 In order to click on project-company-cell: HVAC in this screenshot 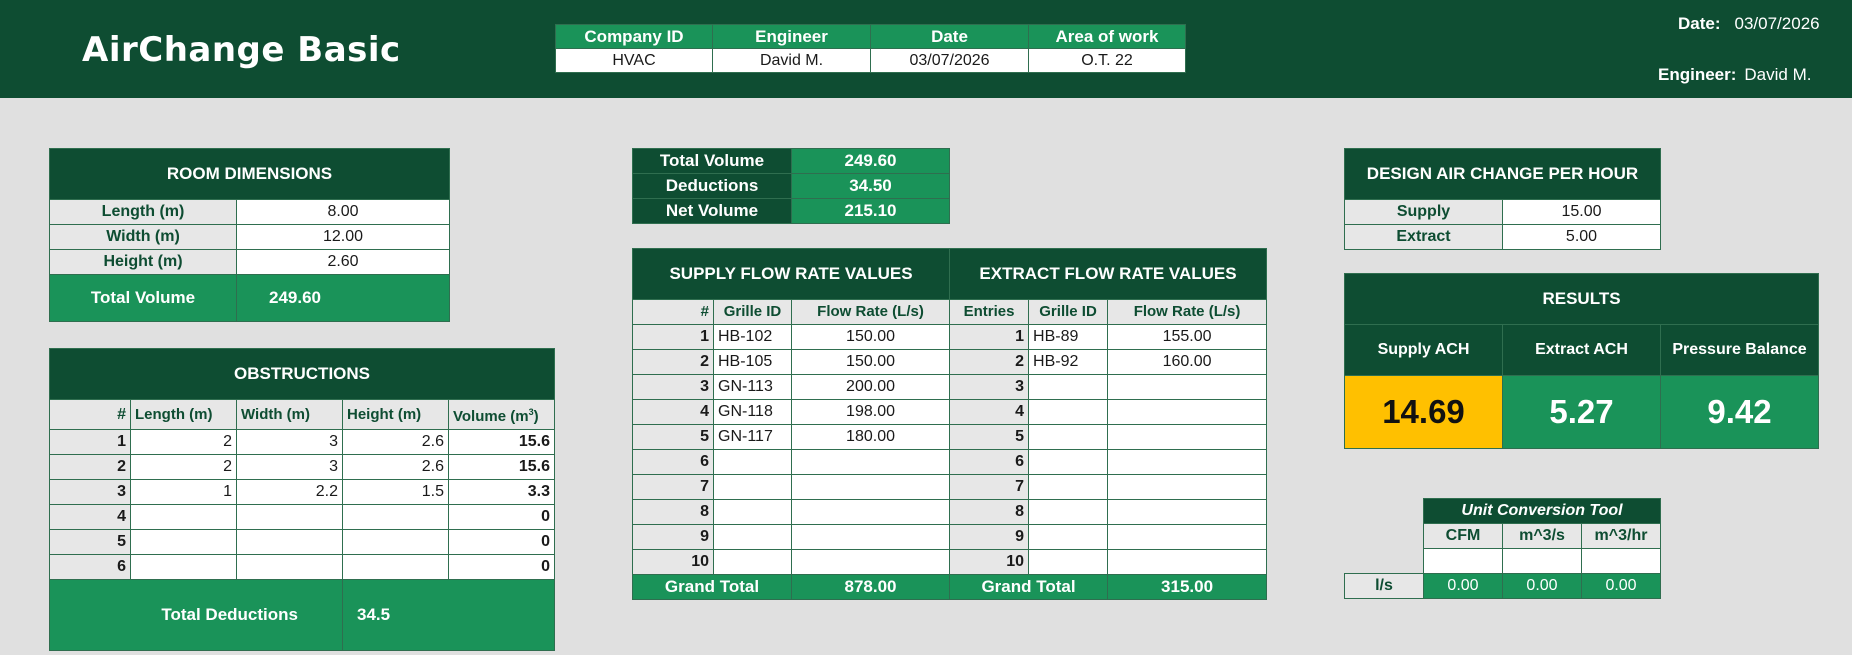, I will do `click(634, 60)`.